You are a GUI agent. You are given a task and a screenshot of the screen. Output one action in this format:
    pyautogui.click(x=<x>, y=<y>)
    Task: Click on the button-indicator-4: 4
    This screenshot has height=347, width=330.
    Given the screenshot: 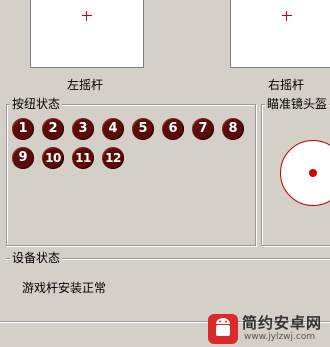 What is the action you would take?
    pyautogui.click(x=113, y=129)
    